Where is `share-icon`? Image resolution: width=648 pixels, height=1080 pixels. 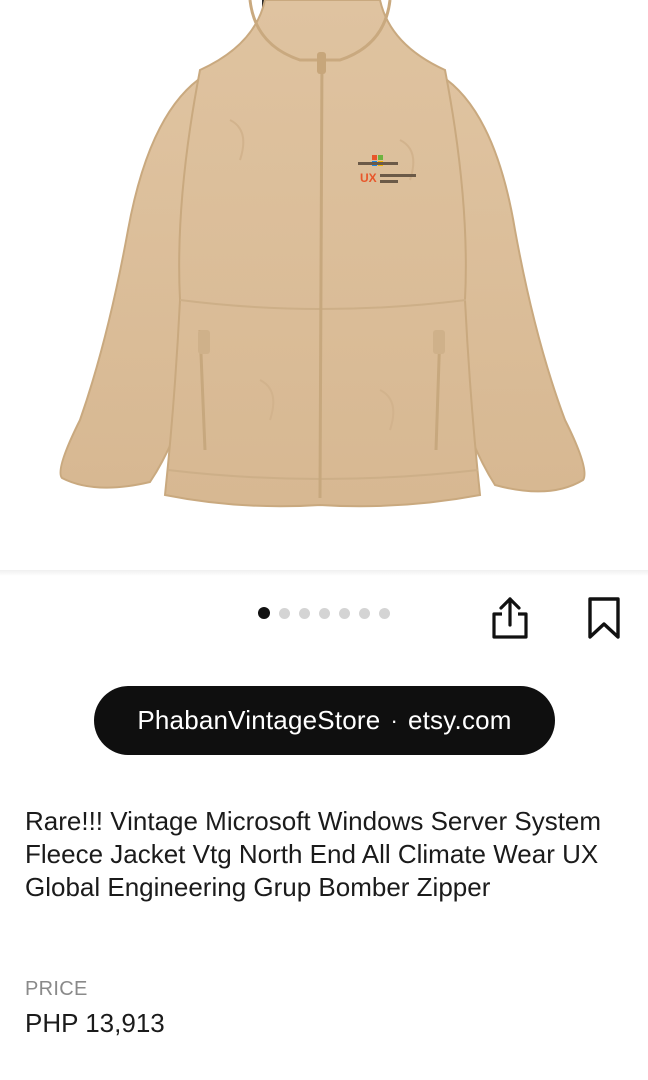
share-icon is located at coordinates (510, 618).